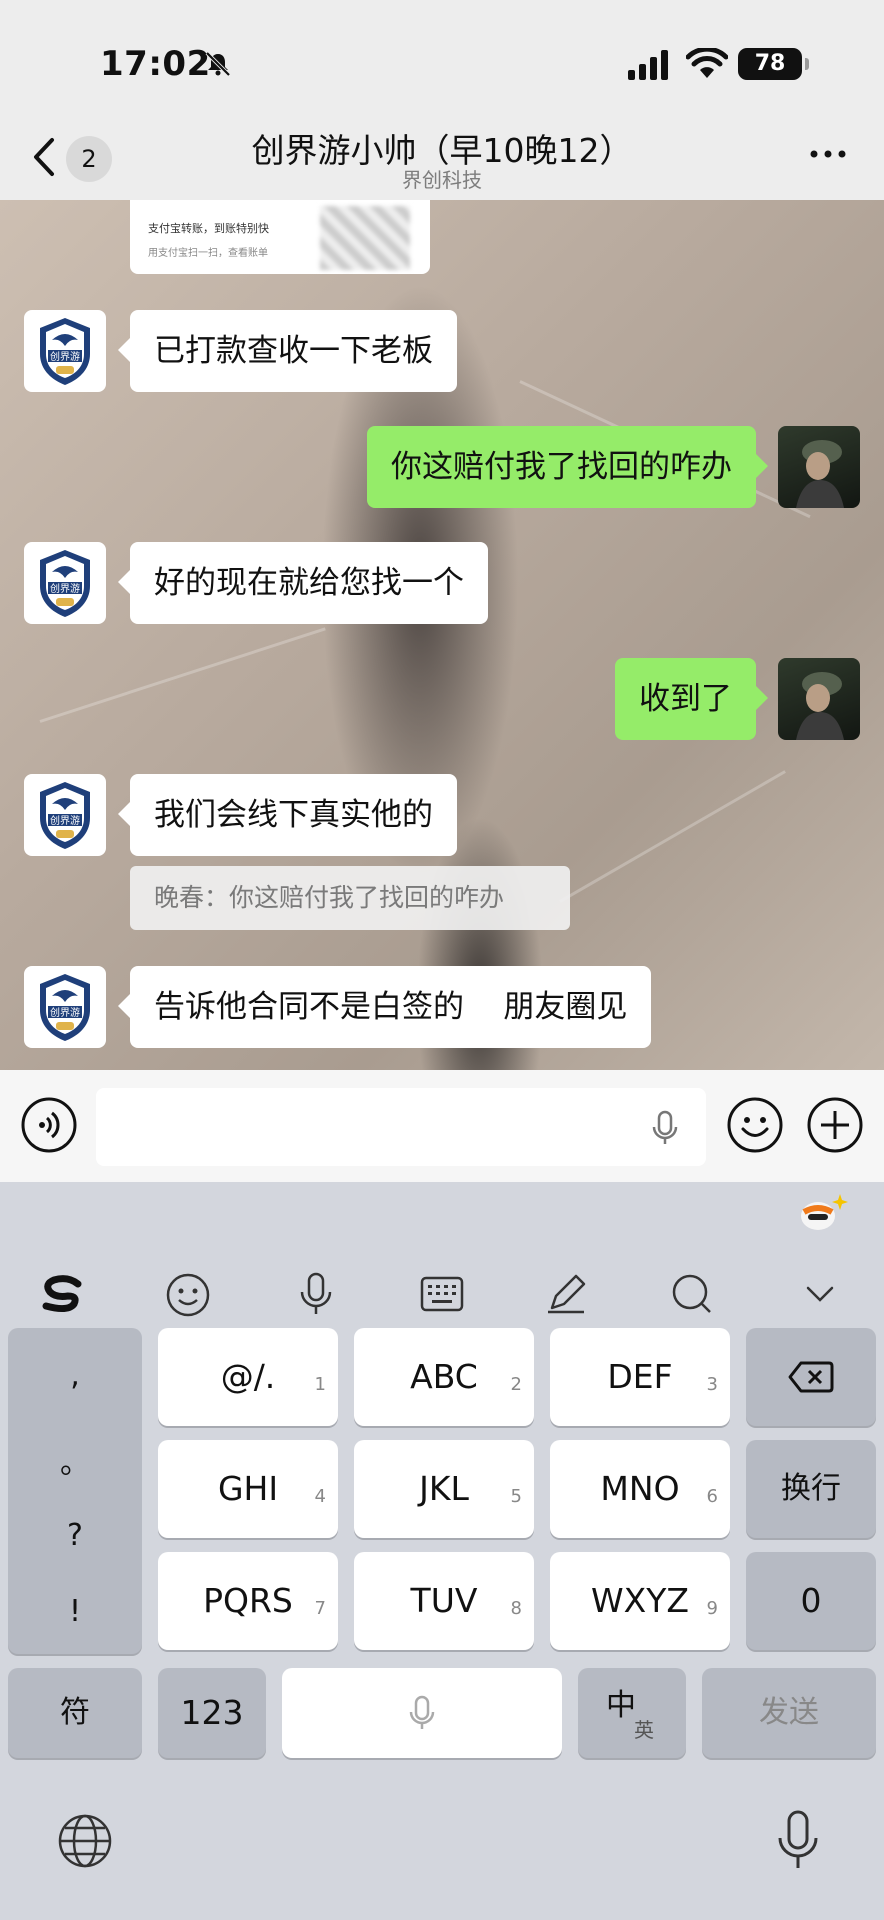  I want to click on space-mic-icon, so click(422, 1712).